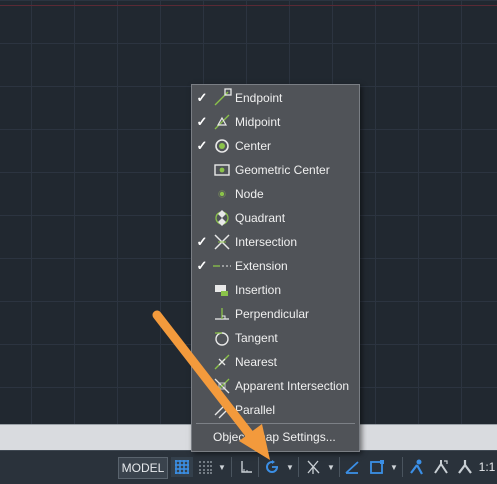 The height and width of the screenshot is (484, 497). Describe the element at coordinates (222, 411) in the screenshot. I see `parallel-icon` at that location.